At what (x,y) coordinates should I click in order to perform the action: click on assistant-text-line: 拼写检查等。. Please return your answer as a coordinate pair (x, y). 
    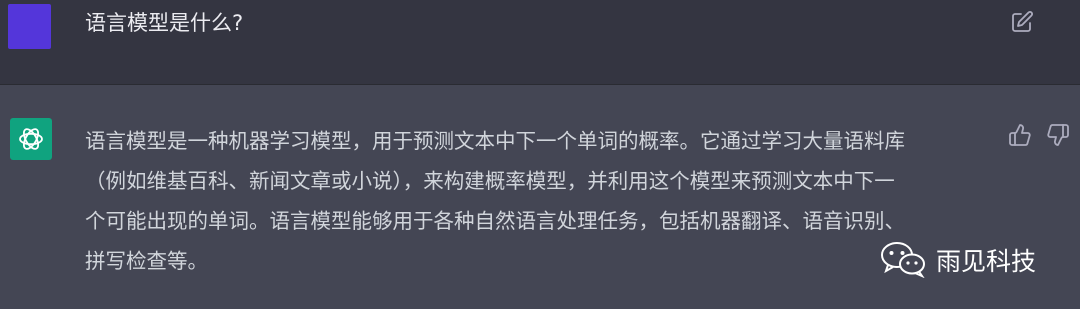
    Looking at the image, I should click on (146, 261).